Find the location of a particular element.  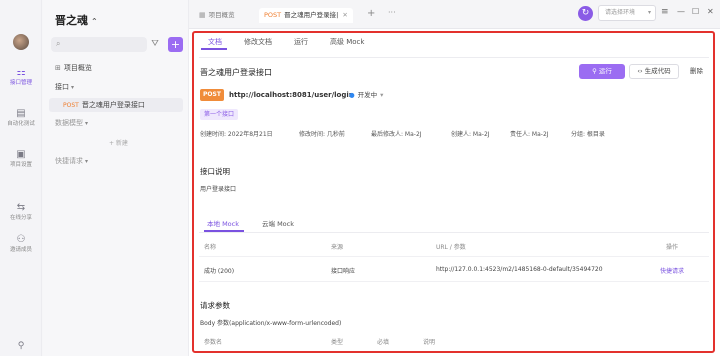

search-icon: ⌕ is located at coordinates (58, 43).